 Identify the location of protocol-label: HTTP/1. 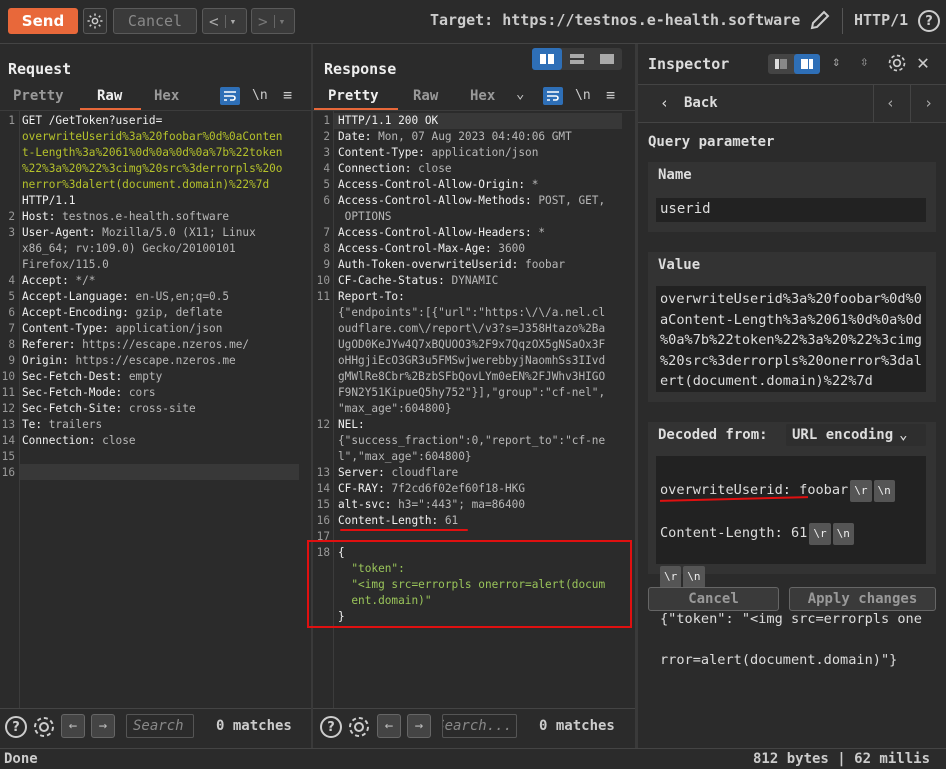
(881, 20).